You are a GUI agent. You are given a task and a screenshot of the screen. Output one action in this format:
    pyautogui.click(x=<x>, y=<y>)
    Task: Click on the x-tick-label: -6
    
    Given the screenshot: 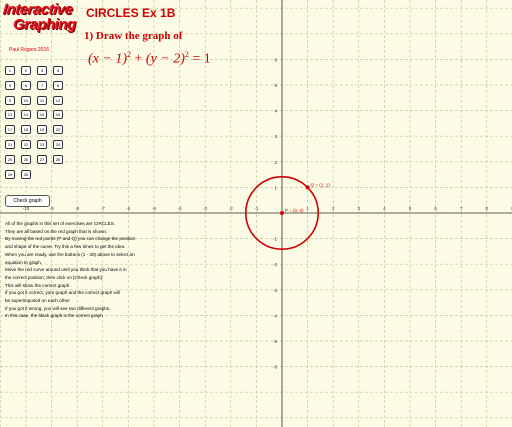 What is the action you would take?
    pyautogui.click(x=128, y=208)
    